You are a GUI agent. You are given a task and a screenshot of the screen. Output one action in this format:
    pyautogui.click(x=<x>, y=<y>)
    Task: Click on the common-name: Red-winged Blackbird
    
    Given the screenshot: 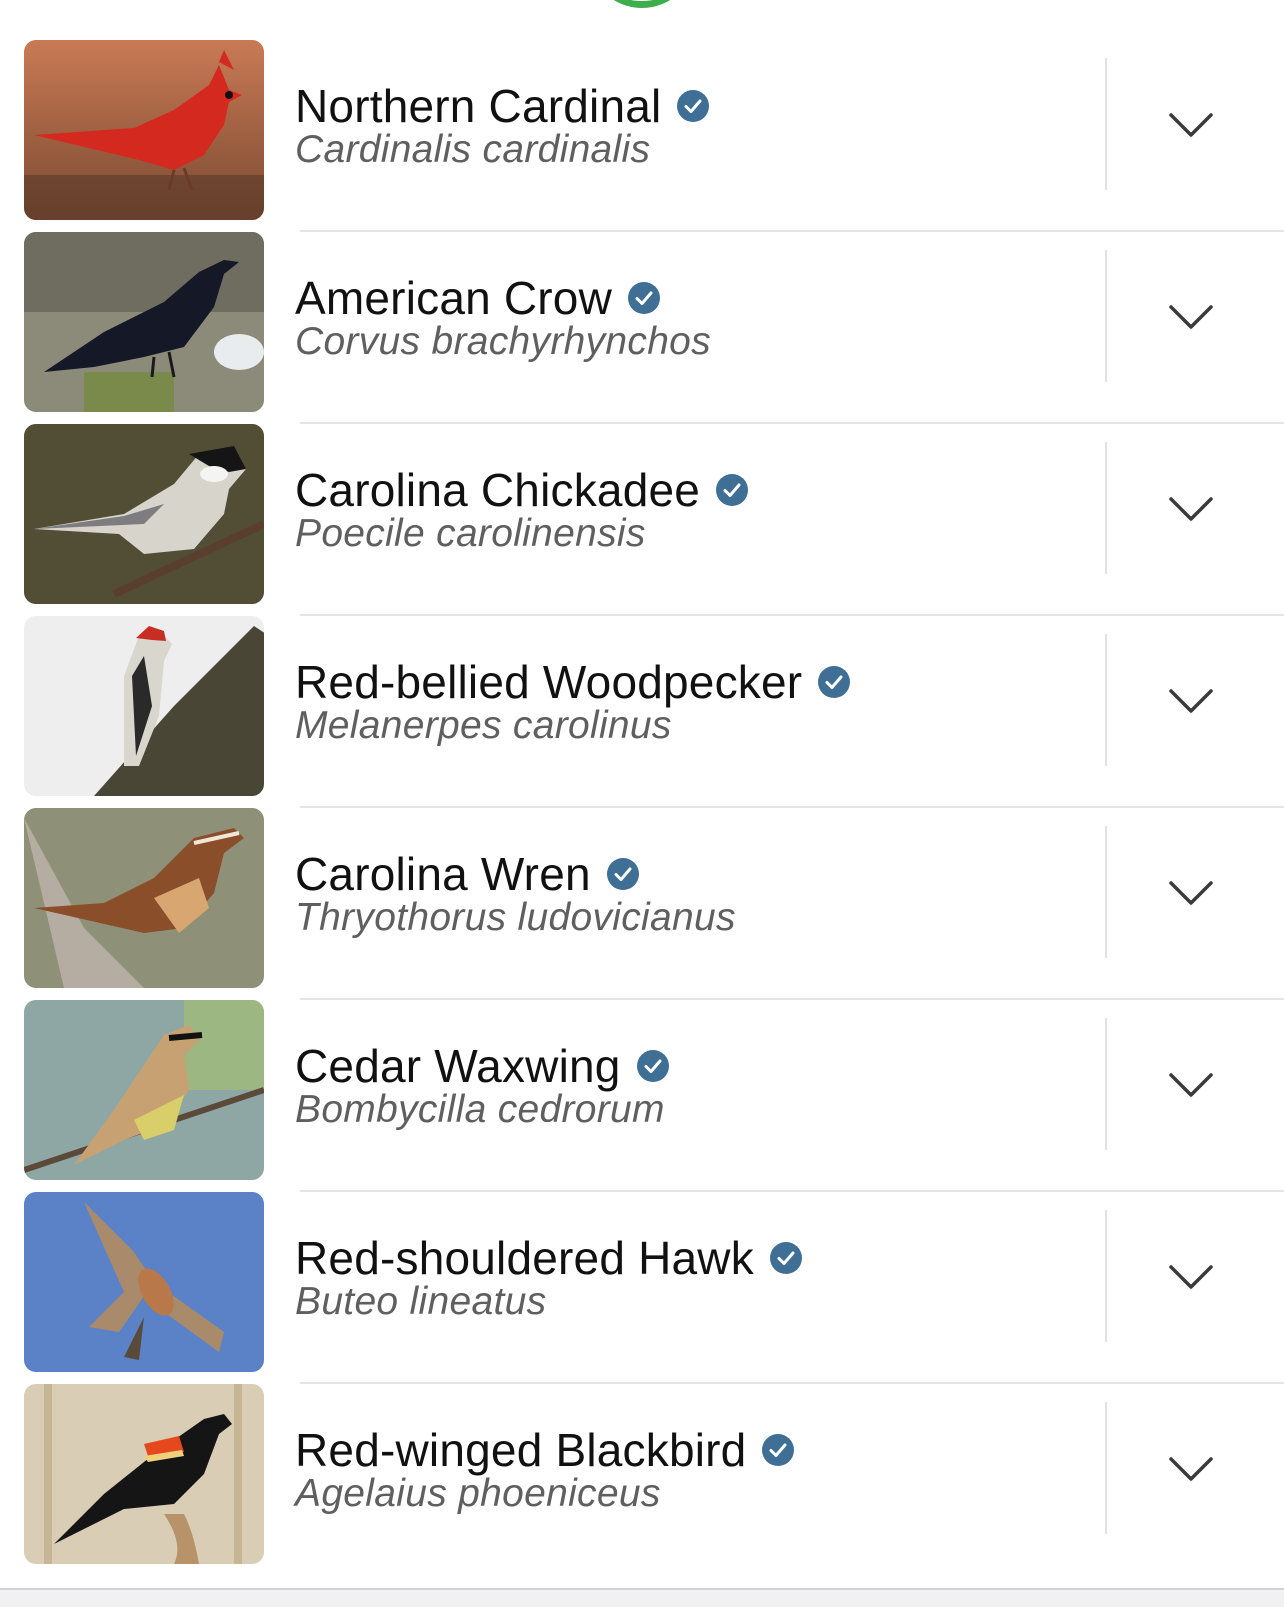 What is the action you would take?
    pyautogui.click(x=521, y=1450)
    